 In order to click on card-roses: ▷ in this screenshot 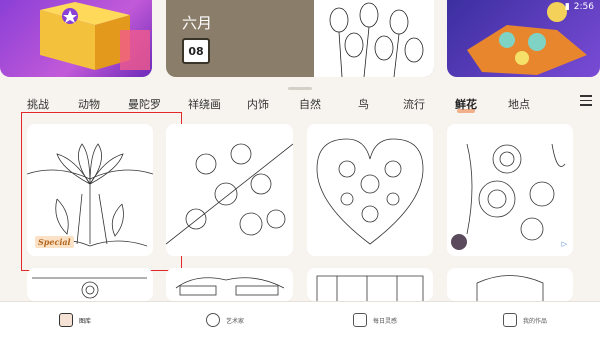, I will do `click(510, 190)`.